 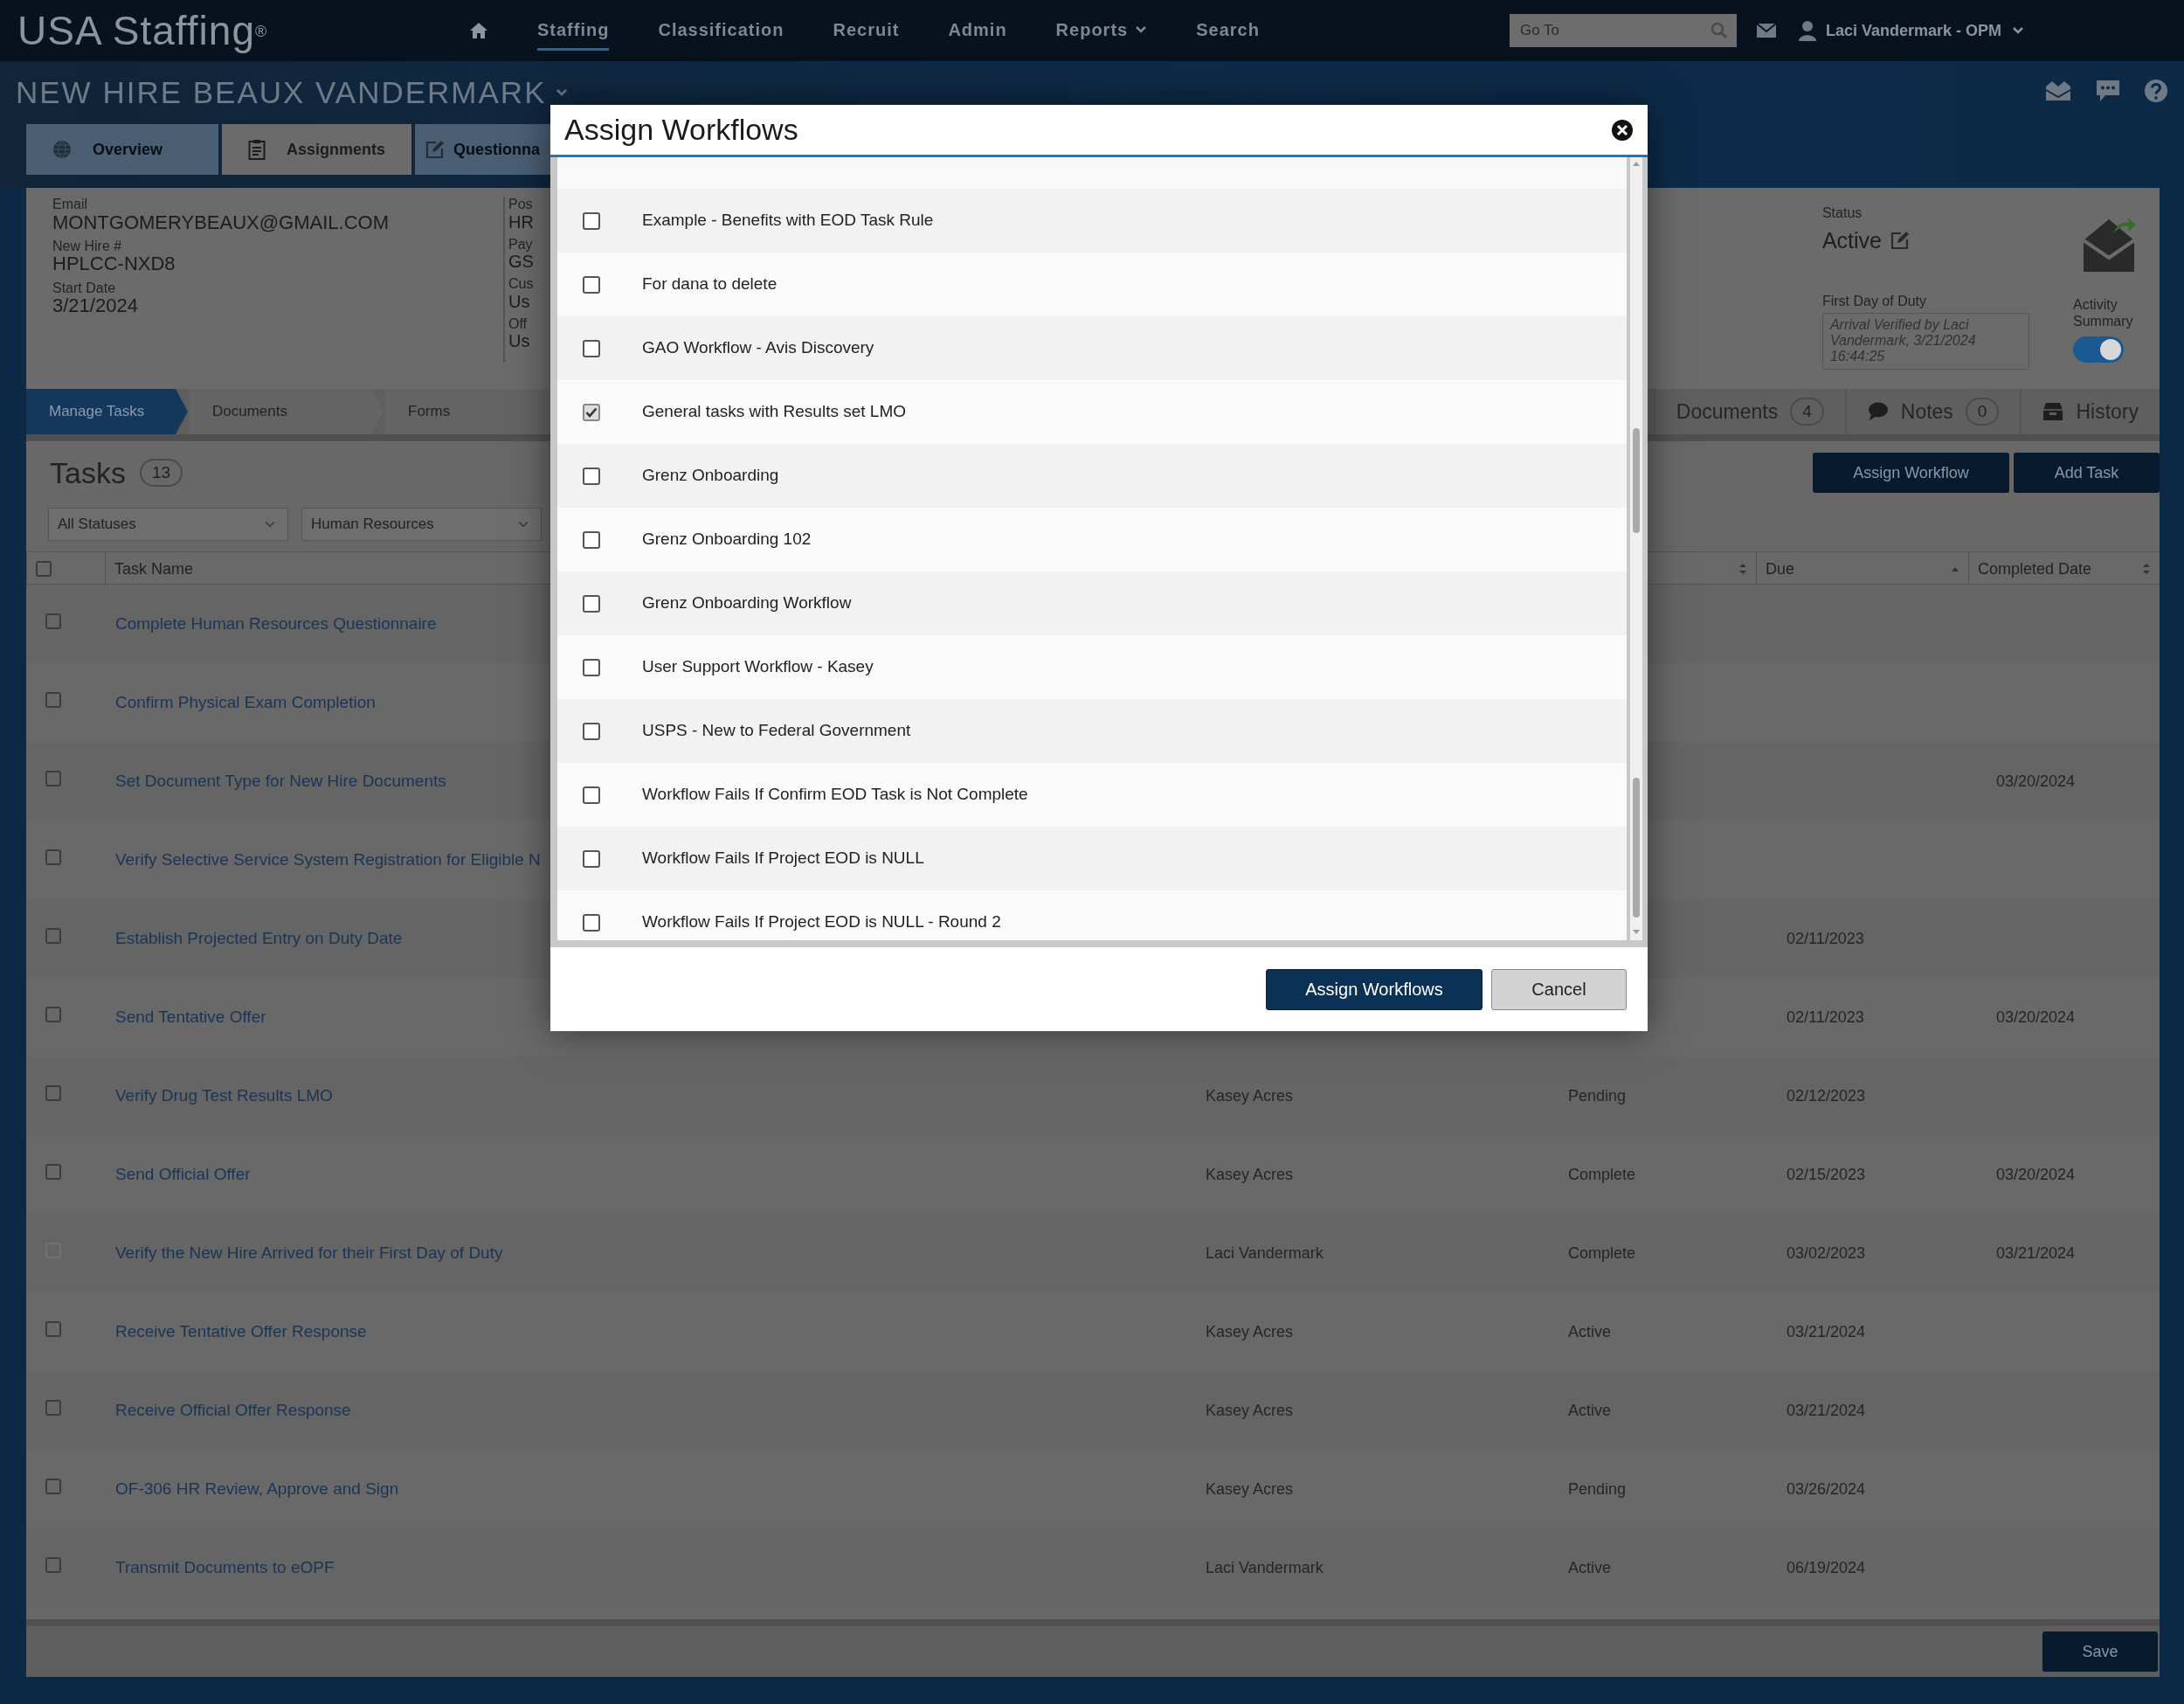 I want to click on field-value: MONTGOMERYBEAUX@GMAIL.COM, so click(x=221, y=222).